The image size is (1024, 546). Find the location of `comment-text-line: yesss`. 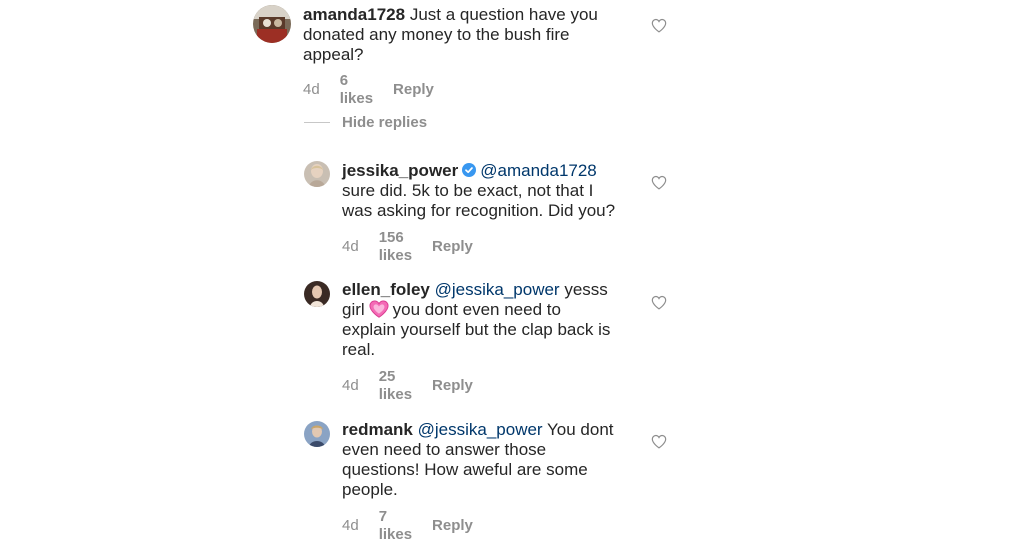

comment-text-line: yesss is located at coordinates (586, 289).